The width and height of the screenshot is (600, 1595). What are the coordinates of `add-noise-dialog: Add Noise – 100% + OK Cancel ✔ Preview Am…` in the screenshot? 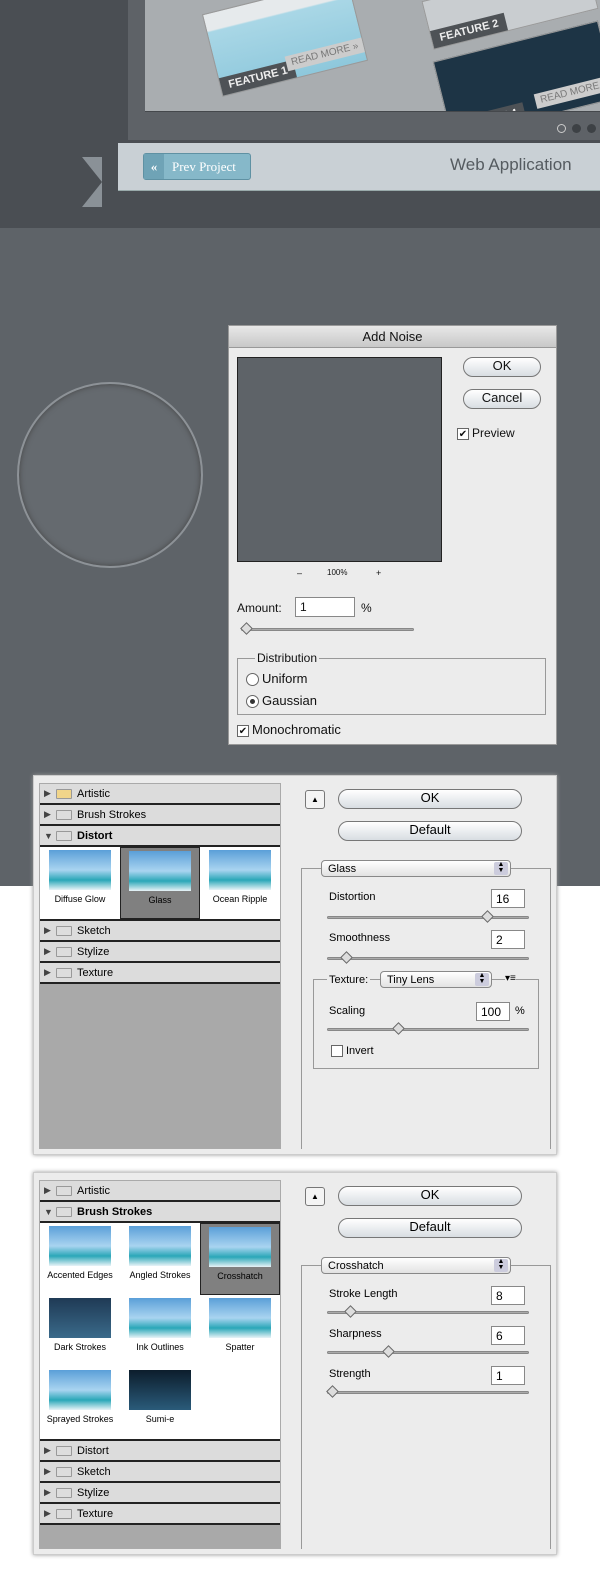 It's located at (392, 535).